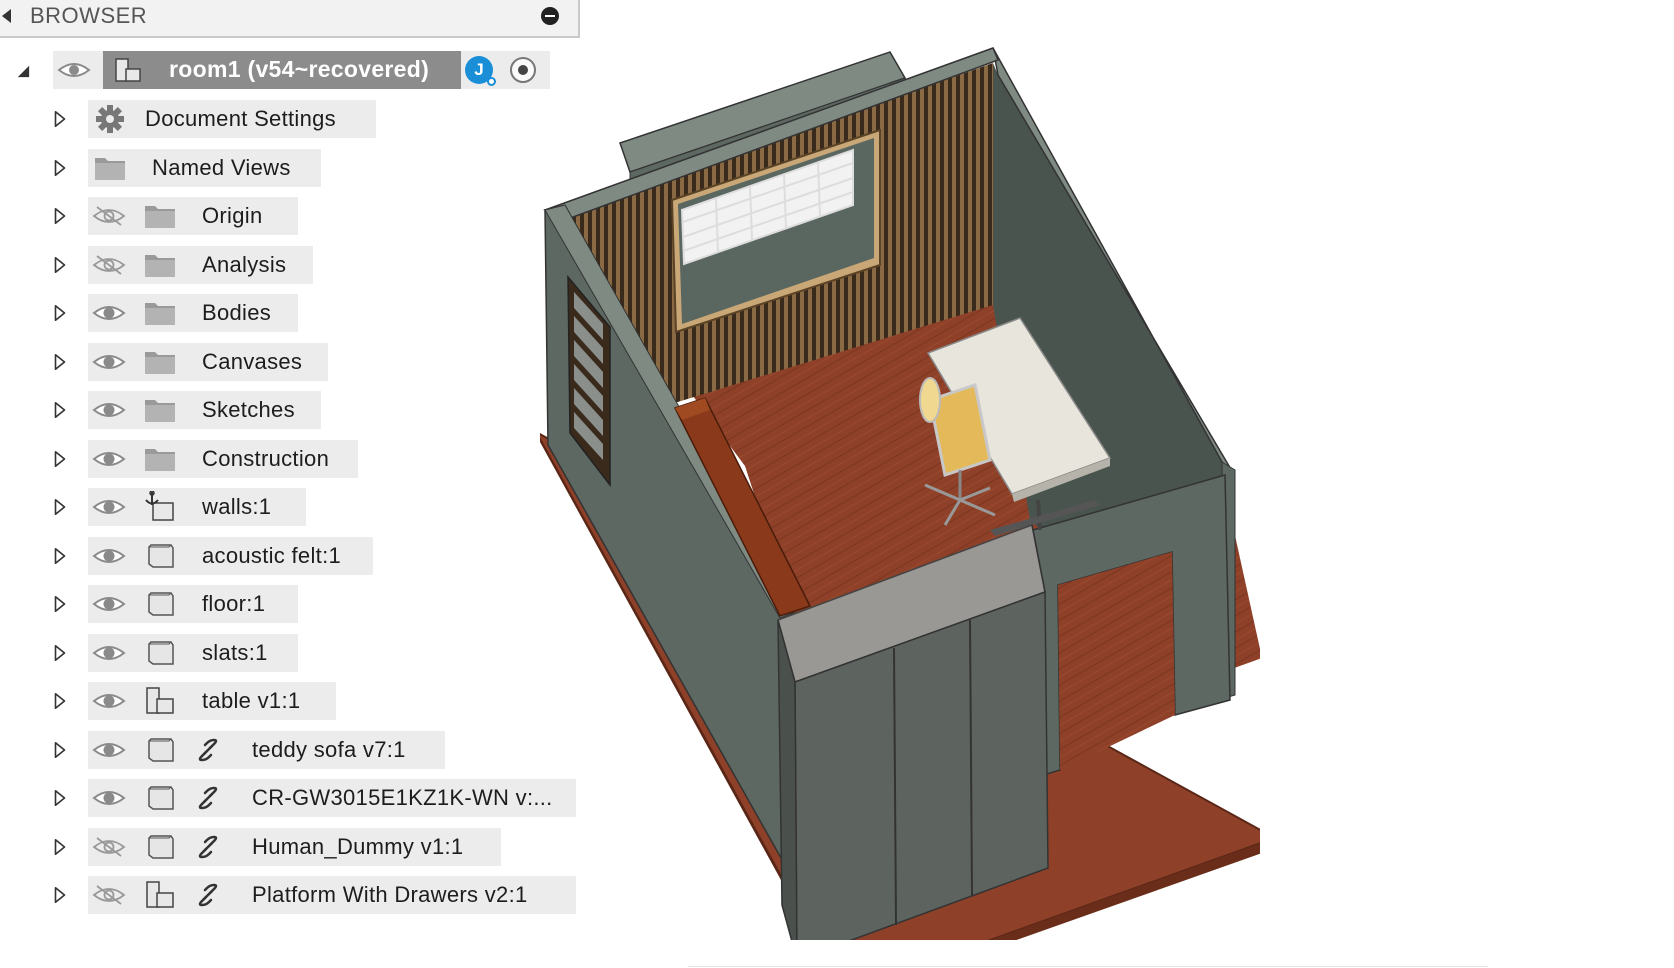 This screenshot has width=1674, height=968. What do you see at coordinates (390, 894) in the screenshot?
I see `tree-item-label: Platform With Drawers v2:1` at bounding box center [390, 894].